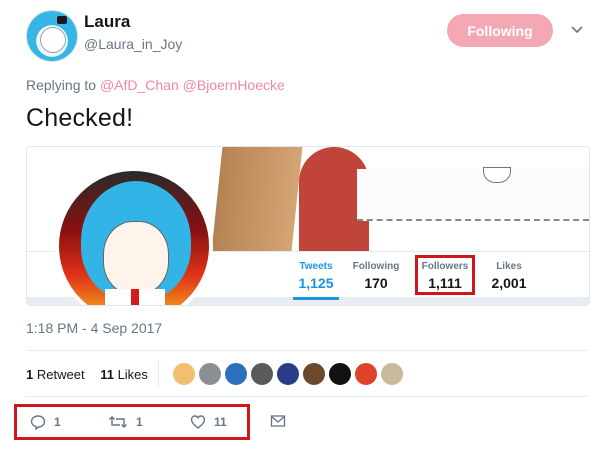  I want to click on author-avatar, so click(52, 36).